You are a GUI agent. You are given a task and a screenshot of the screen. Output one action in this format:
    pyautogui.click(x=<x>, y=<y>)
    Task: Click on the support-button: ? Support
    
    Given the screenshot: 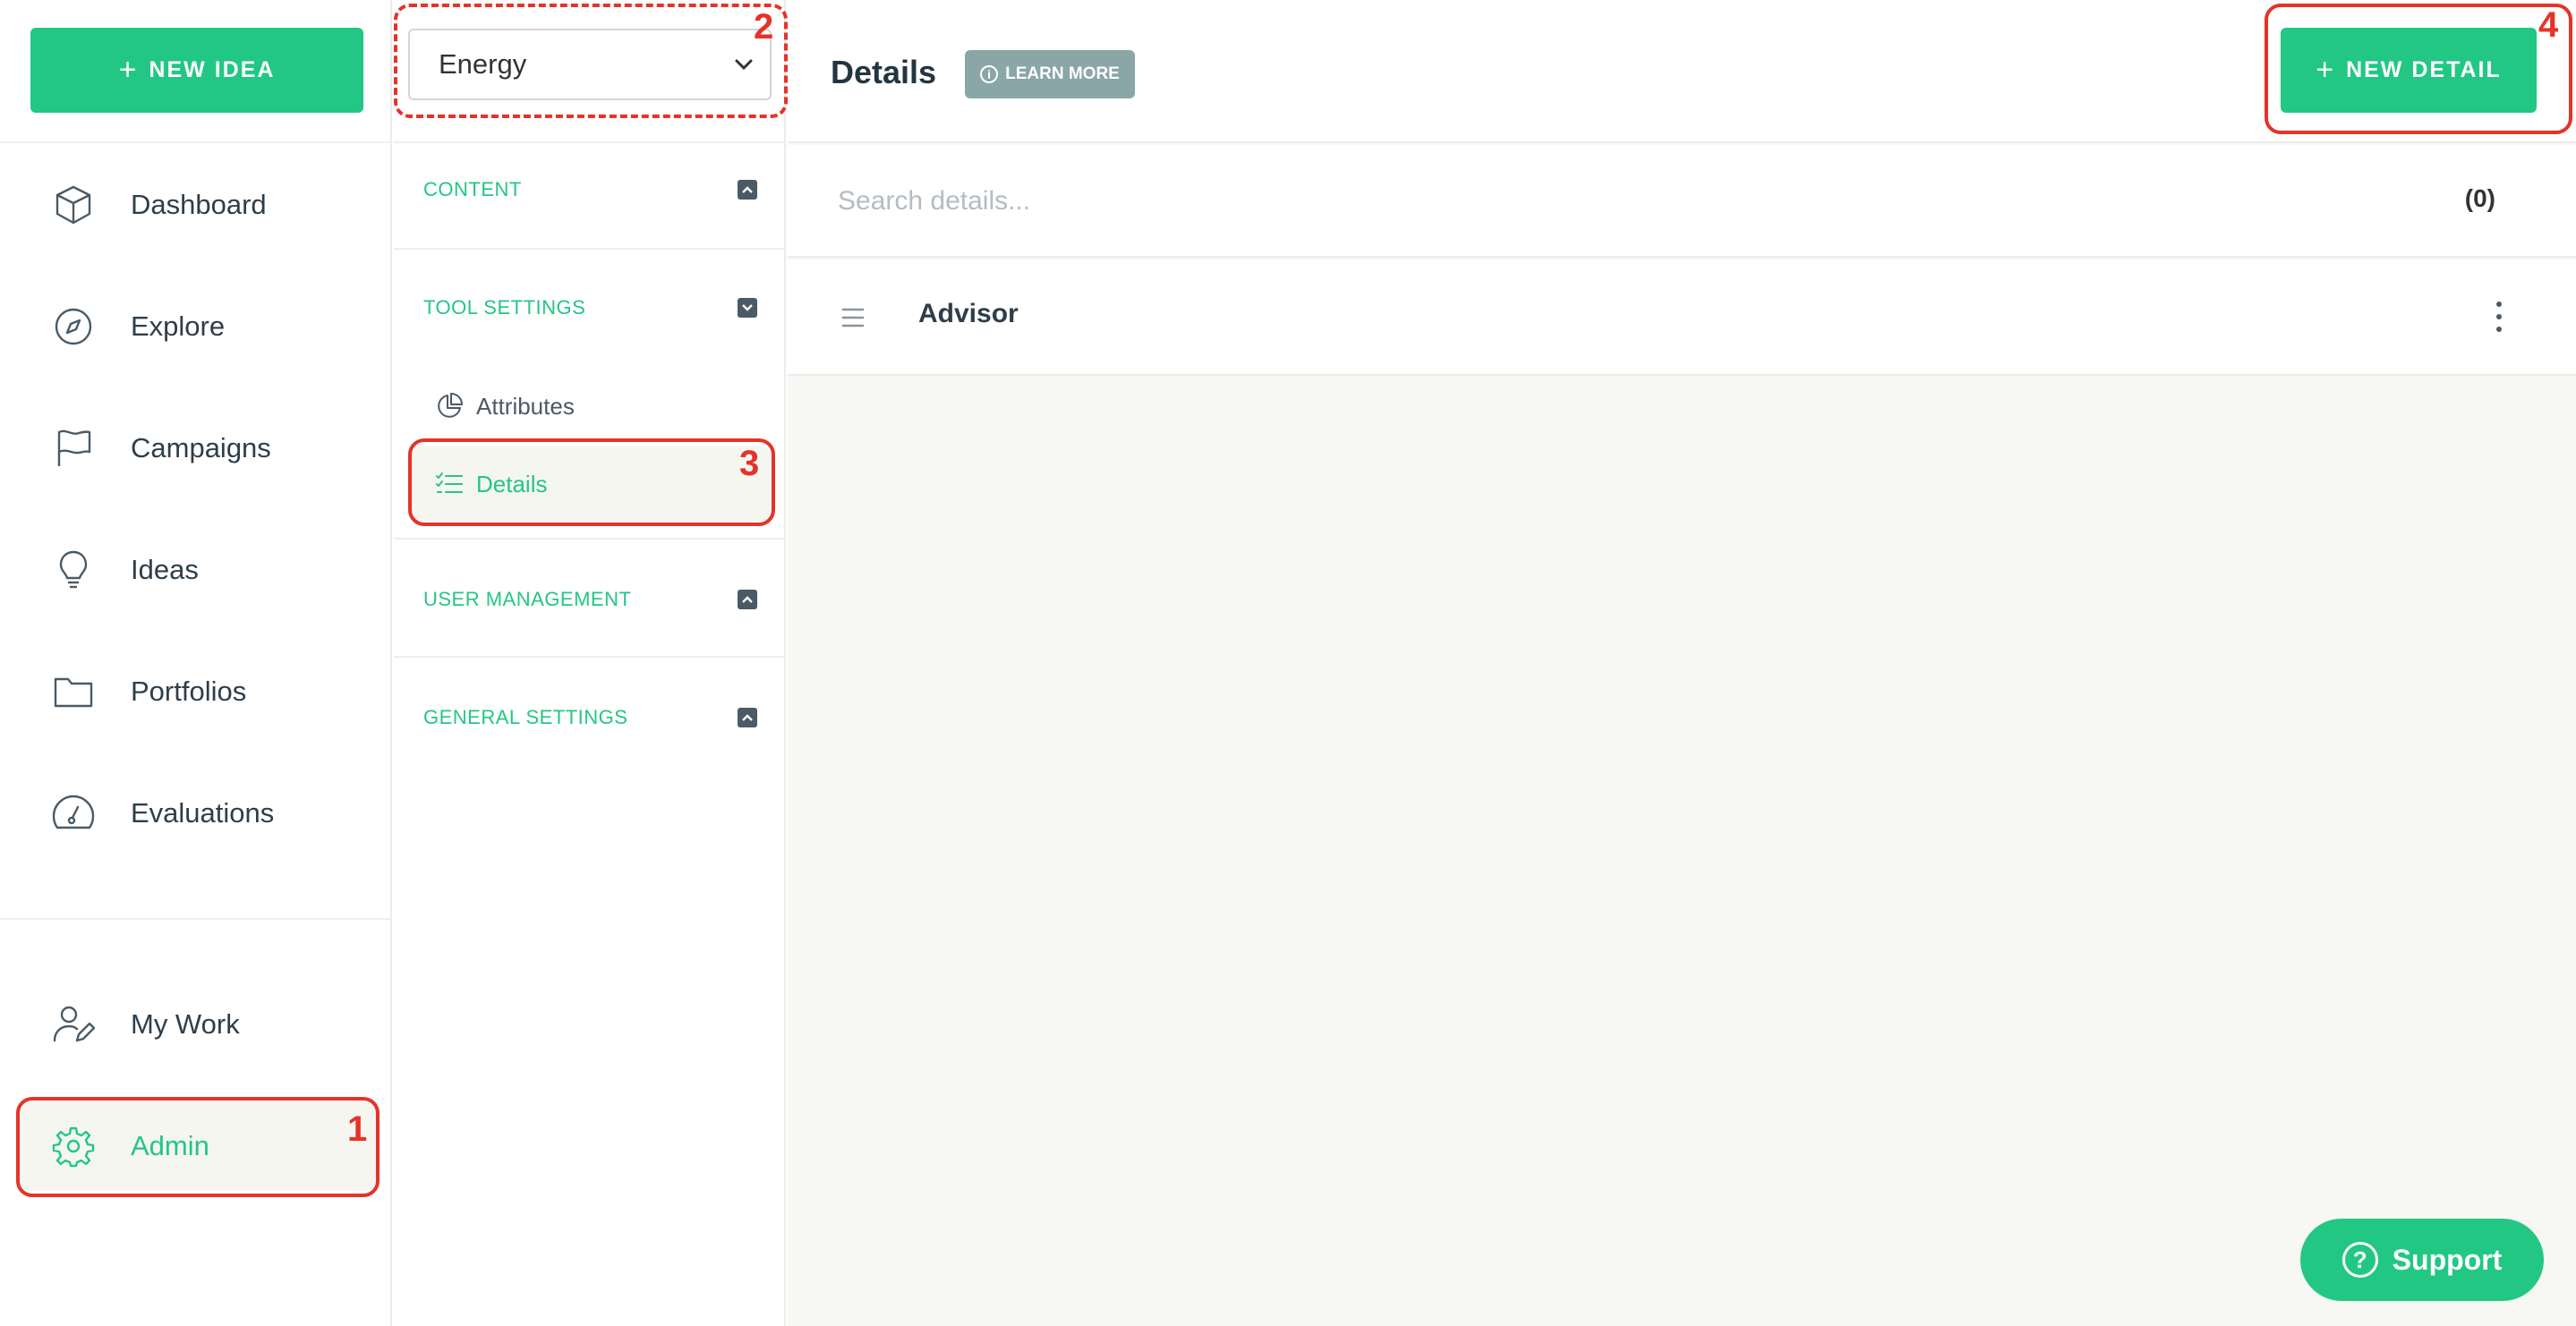 What is the action you would take?
    pyautogui.click(x=2422, y=1260)
    